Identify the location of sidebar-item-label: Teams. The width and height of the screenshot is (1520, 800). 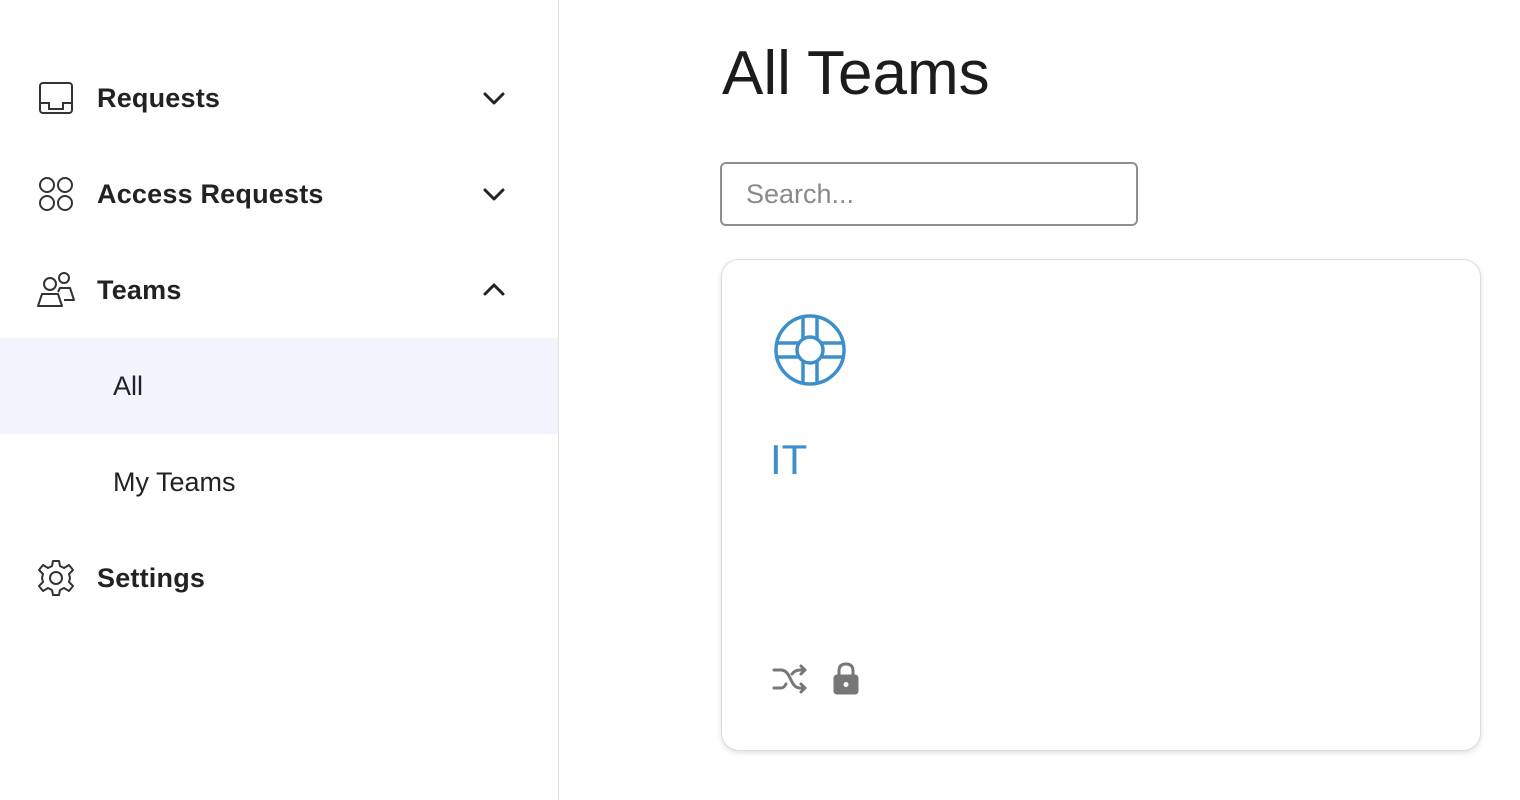
(139, 289).